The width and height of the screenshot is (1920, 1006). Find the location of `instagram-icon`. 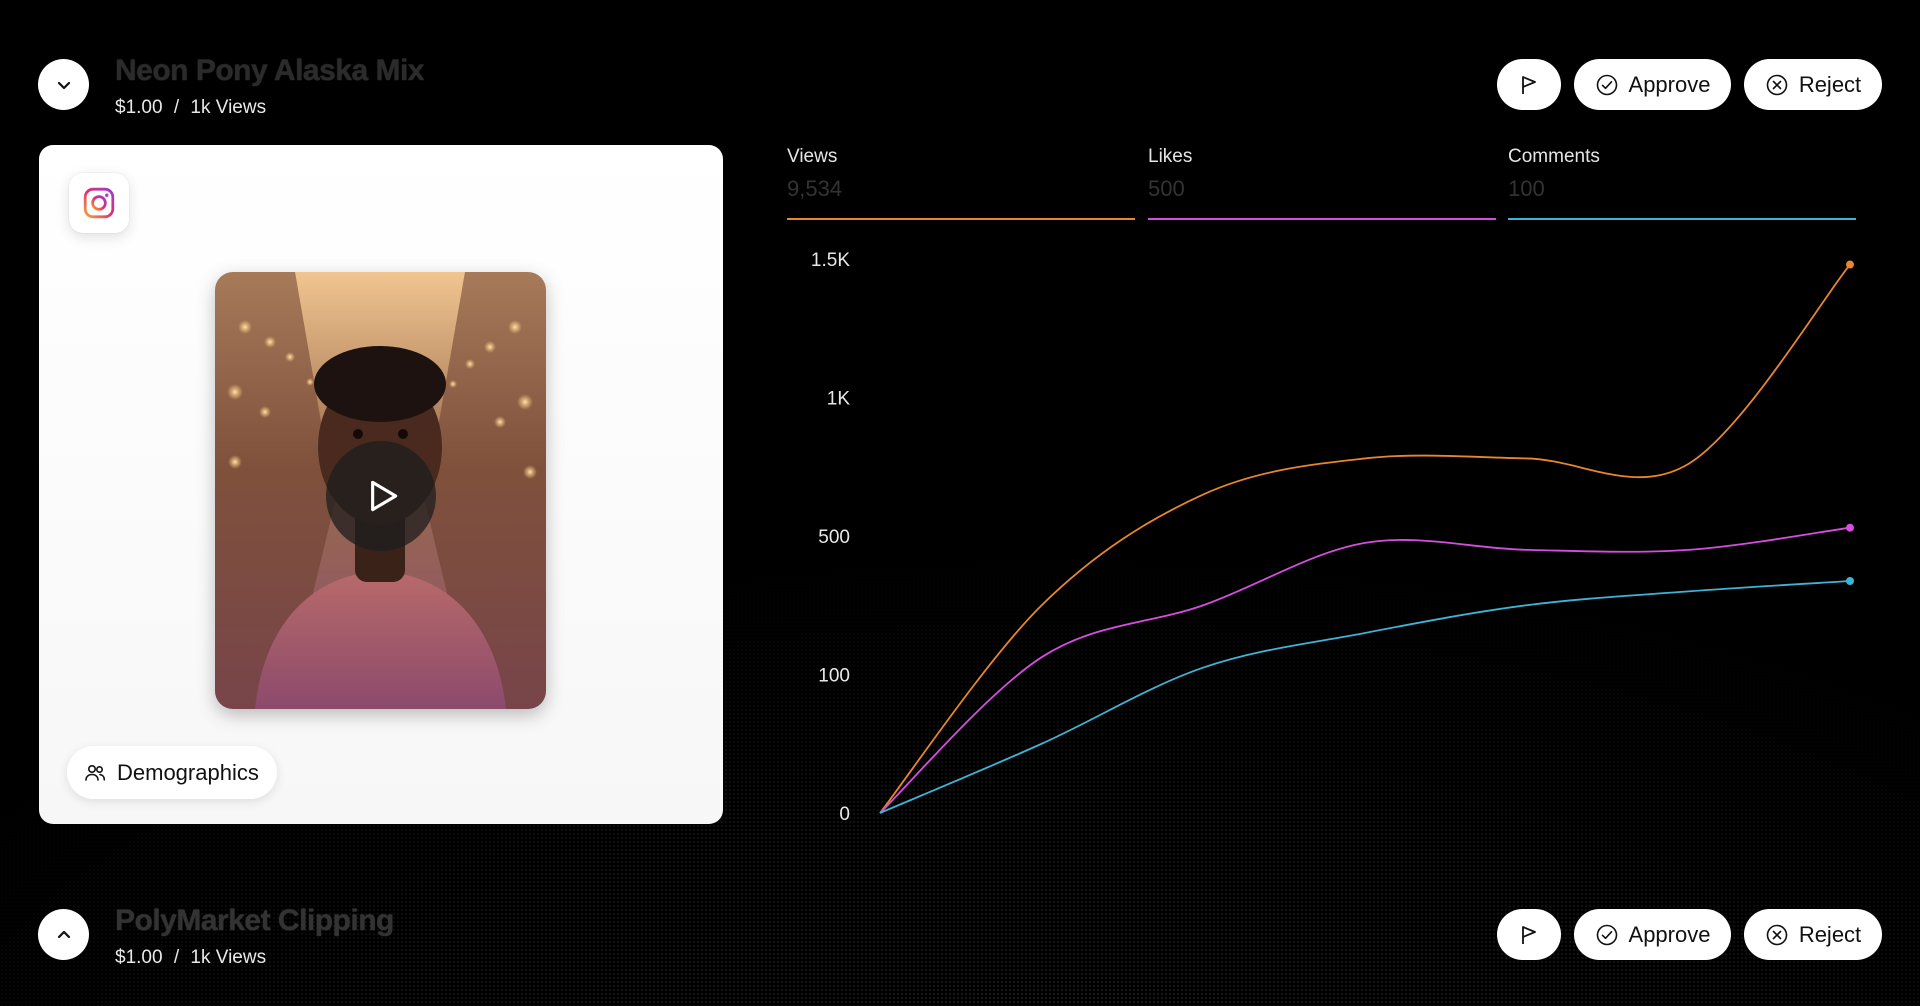

instagram-icon is located at coordinates (99, 203).